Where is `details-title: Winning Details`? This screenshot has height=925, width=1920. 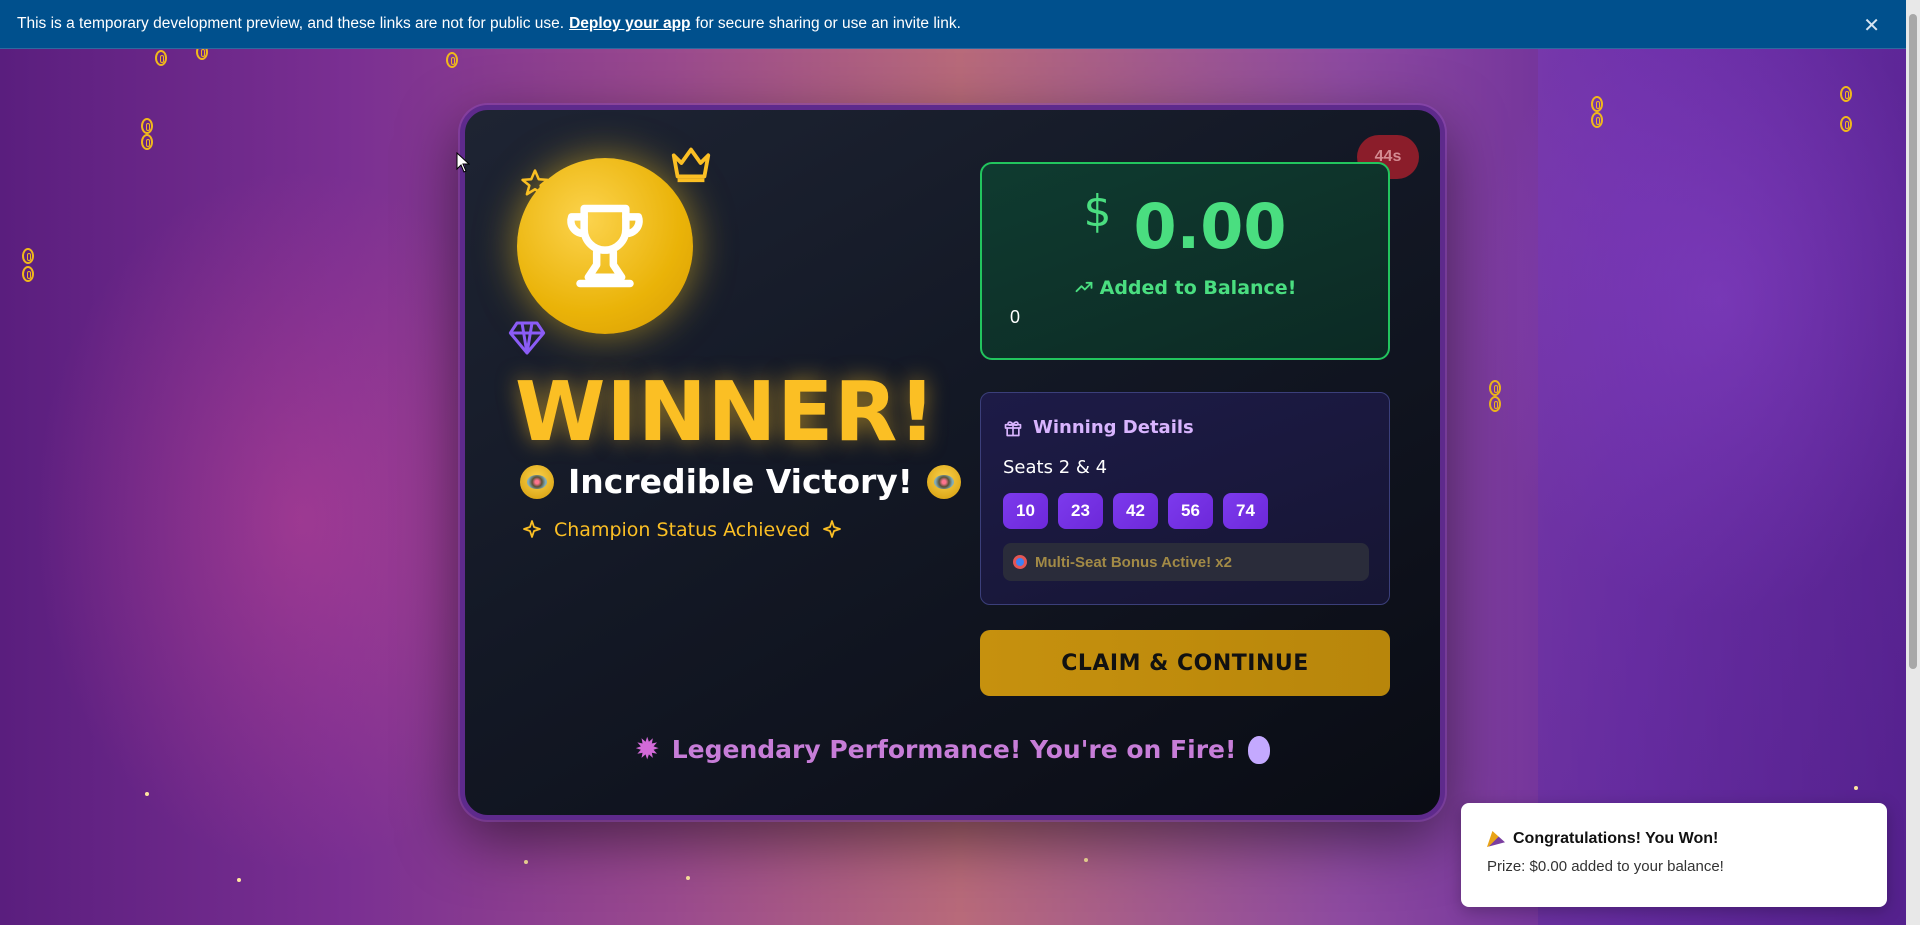 details-title: Winning Details is located at coordinates (1113, 427).